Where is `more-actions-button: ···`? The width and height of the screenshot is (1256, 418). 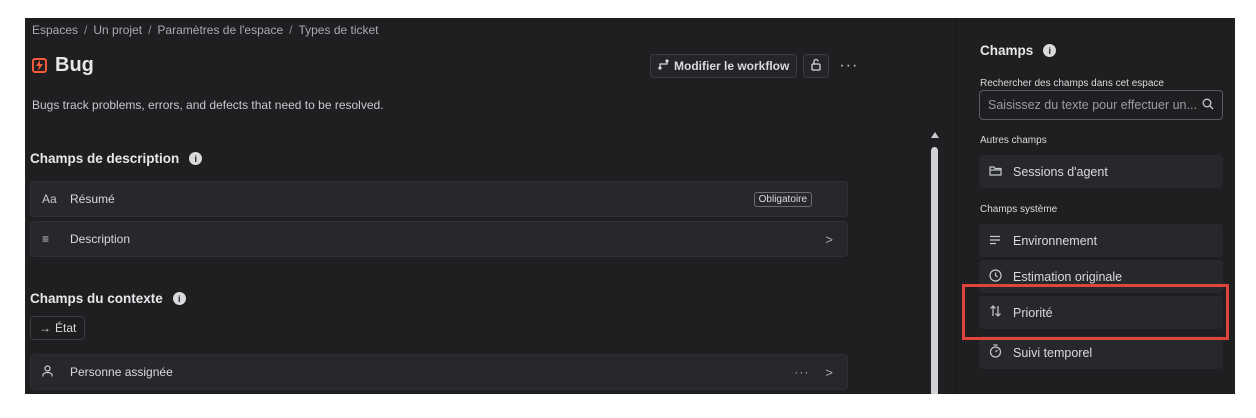 more-actions-button: ··· is located at coordinates (846, 66).